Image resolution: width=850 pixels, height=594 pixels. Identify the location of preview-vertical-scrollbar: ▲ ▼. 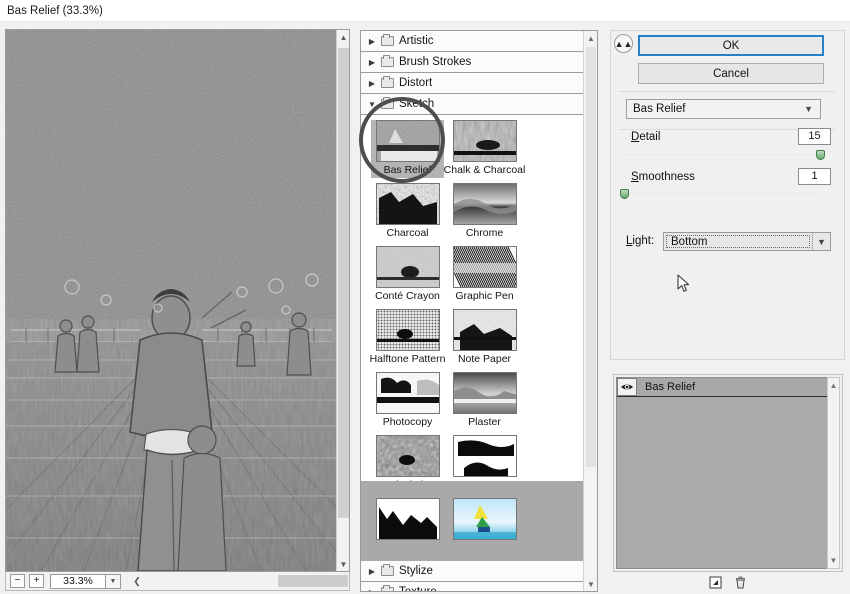
(342, 300).